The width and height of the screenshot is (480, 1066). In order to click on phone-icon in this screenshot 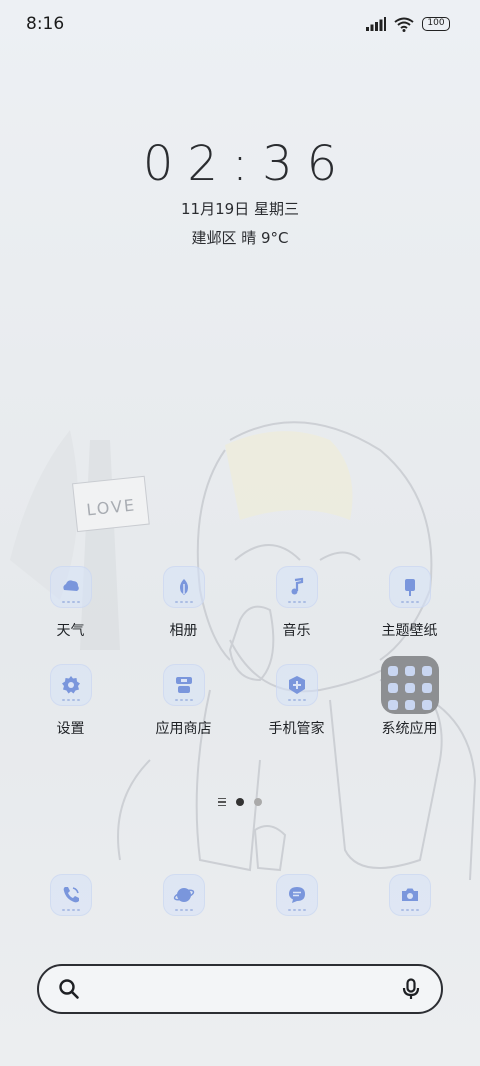, I will do `click(70, 895)`.